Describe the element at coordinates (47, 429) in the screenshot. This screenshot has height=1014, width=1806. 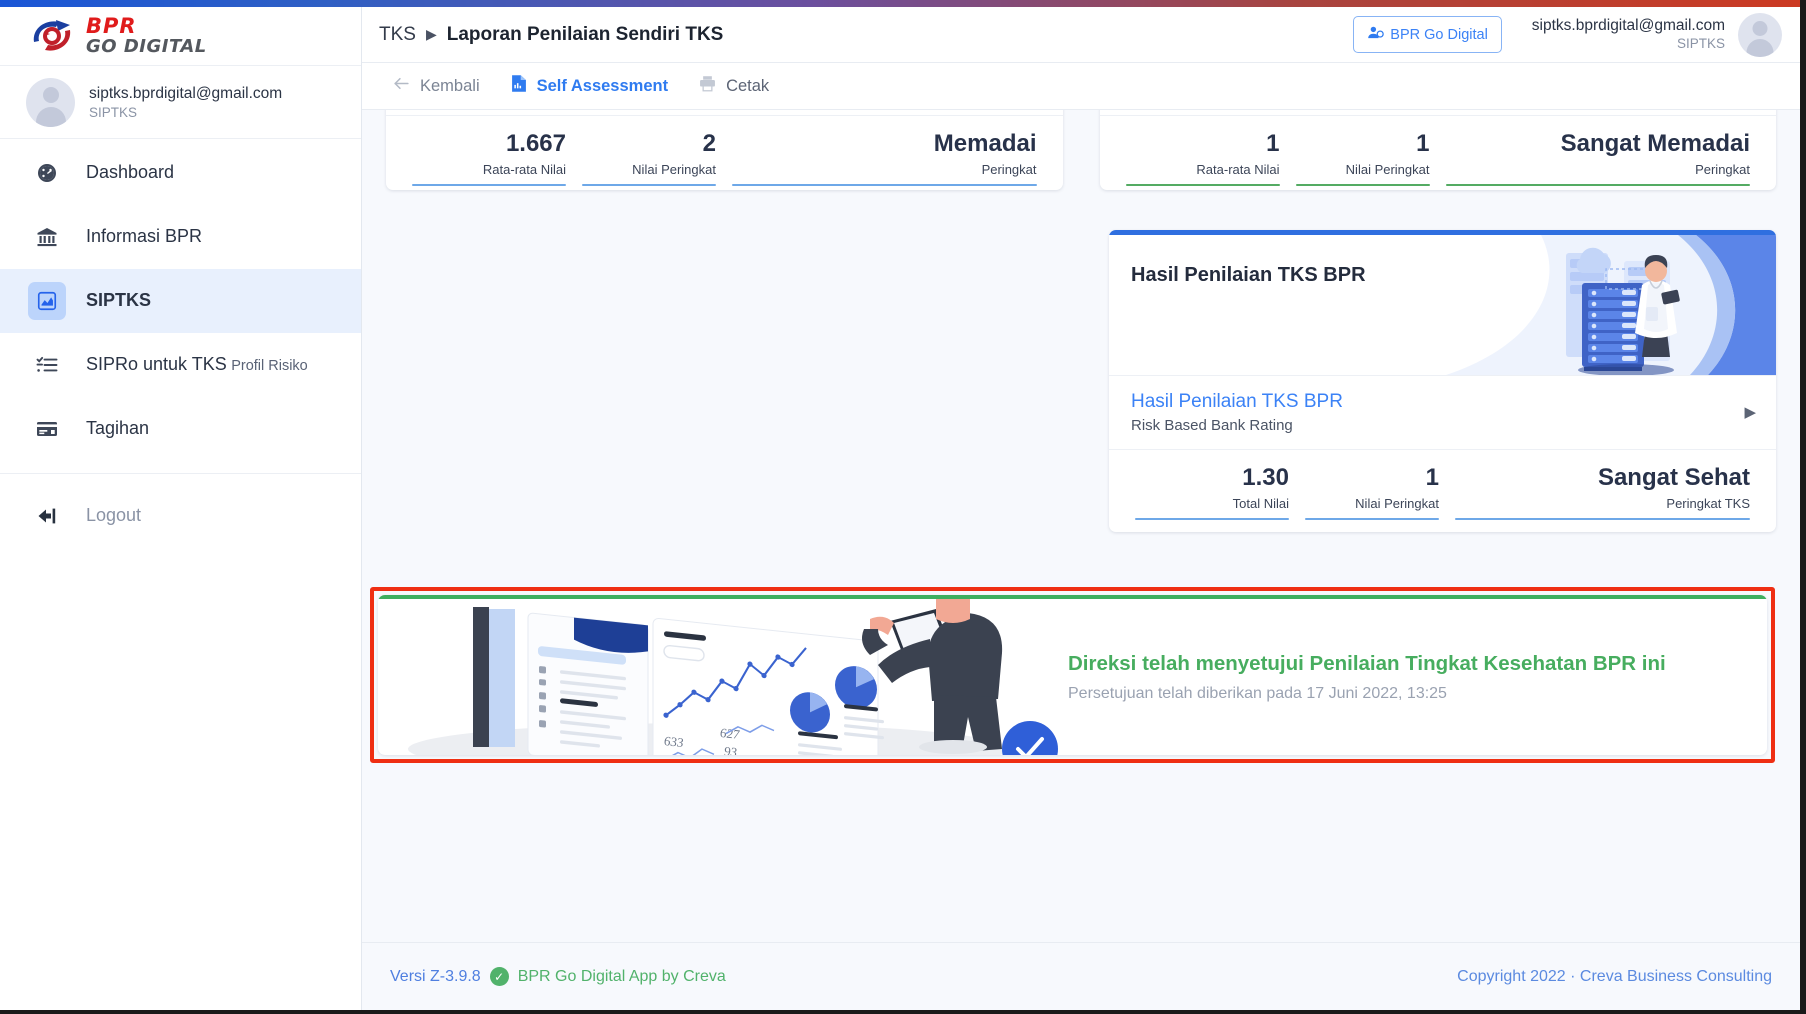
I see `credit-card-icon` at that location.